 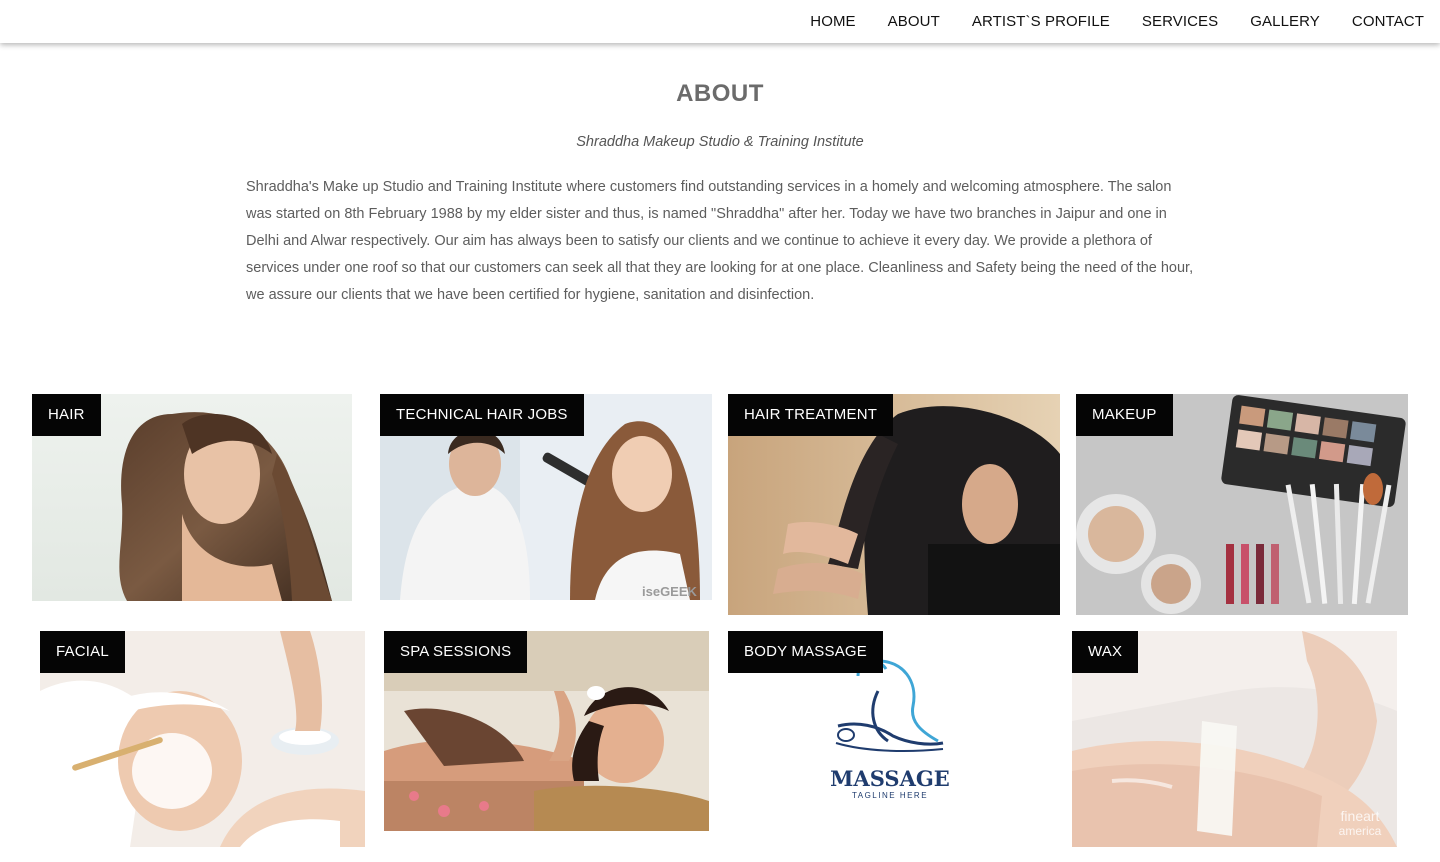 I want to click on massage-logo-text: MASSAGE, so click(x=890, y=778).